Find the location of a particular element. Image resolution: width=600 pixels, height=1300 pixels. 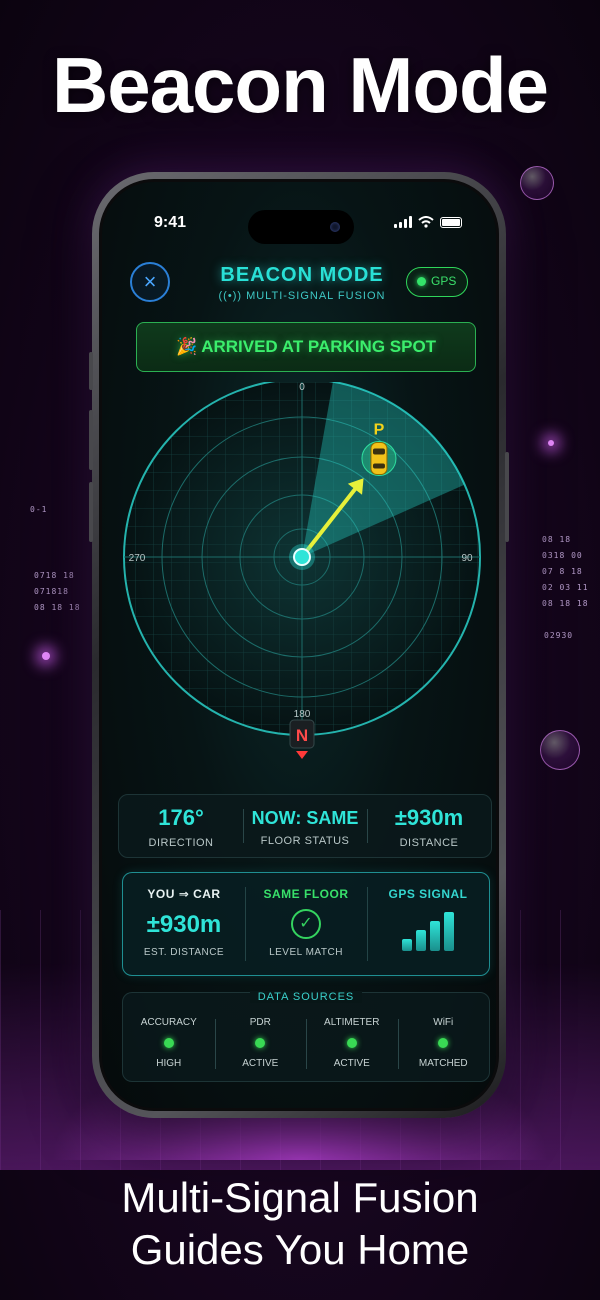

car-icon is located at coordinates (379, 458).